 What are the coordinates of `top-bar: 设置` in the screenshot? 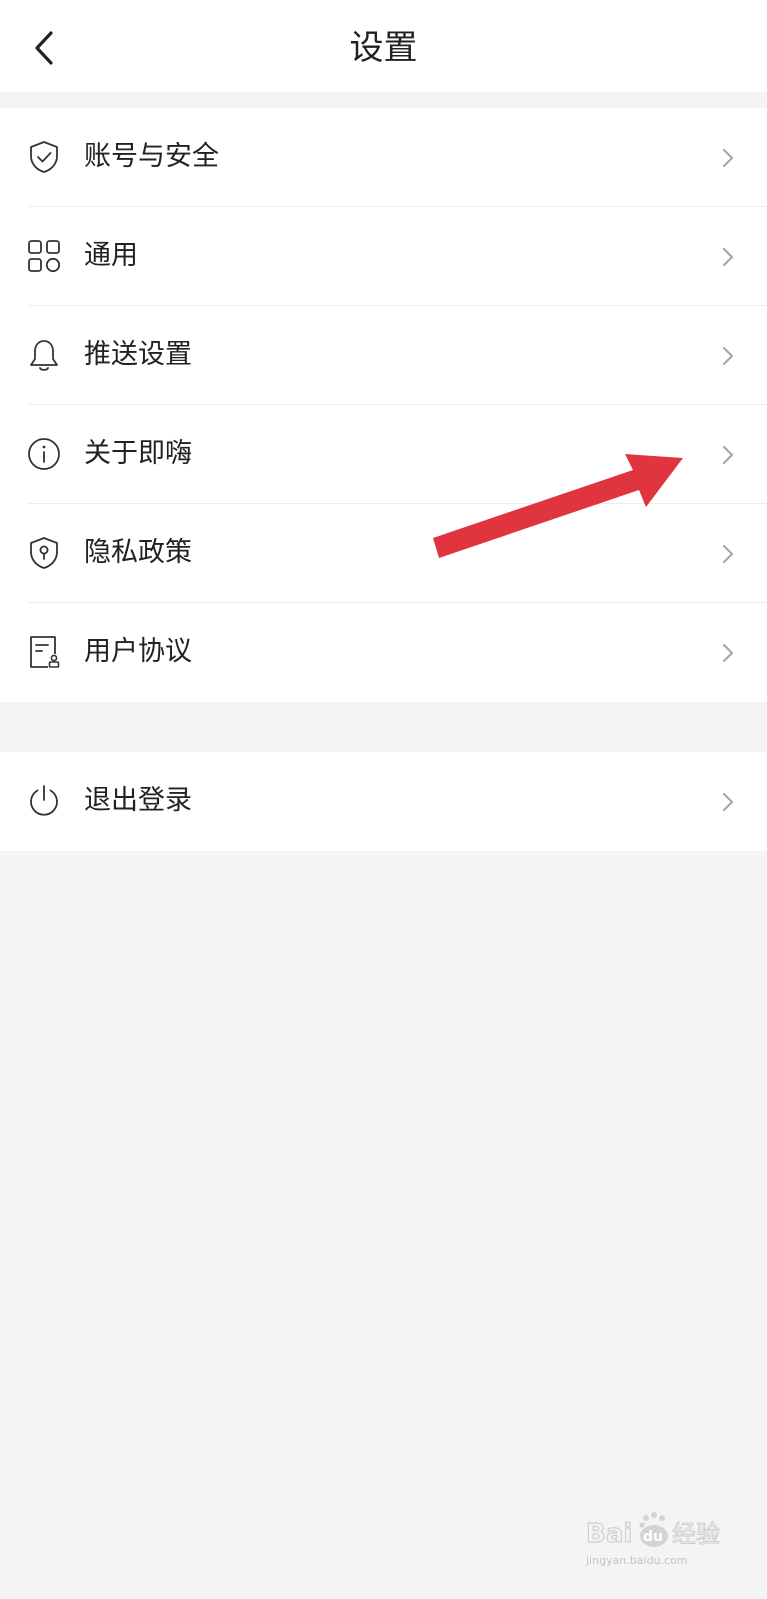 It's located at (383, 46).